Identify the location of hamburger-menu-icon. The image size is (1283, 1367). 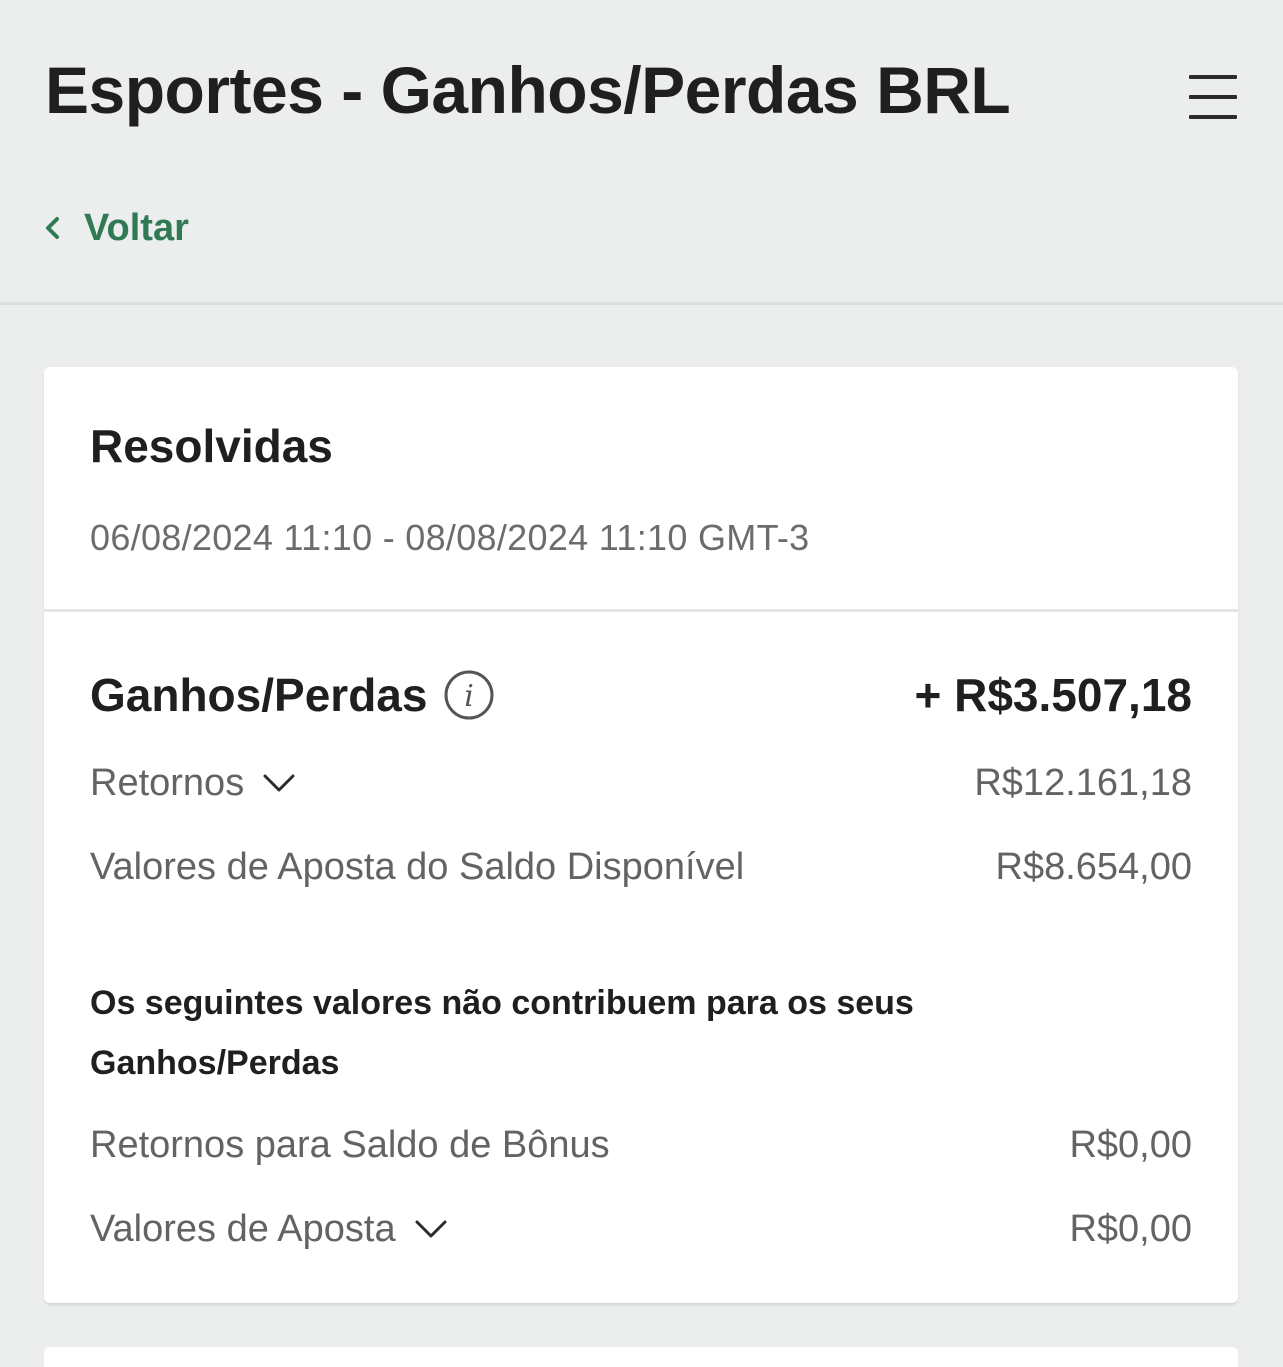
(1214, 98).